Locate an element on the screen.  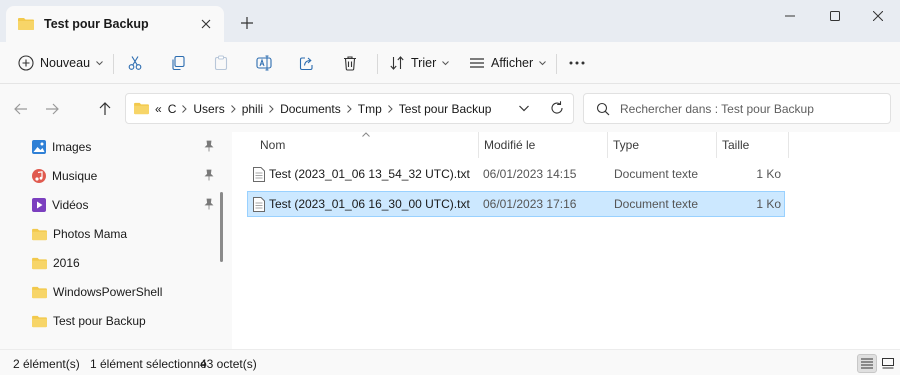
sort-ascending-icon is located at coordinates (366, 134).